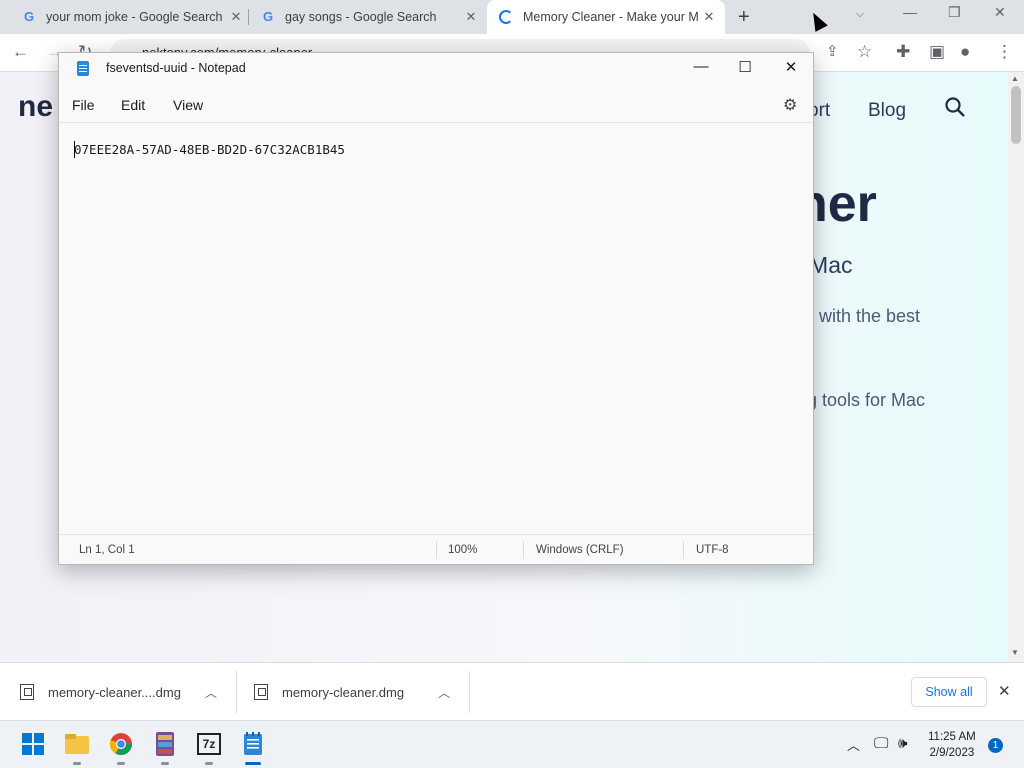  I want to click on new-tab-icon: +, so click(744, 17).